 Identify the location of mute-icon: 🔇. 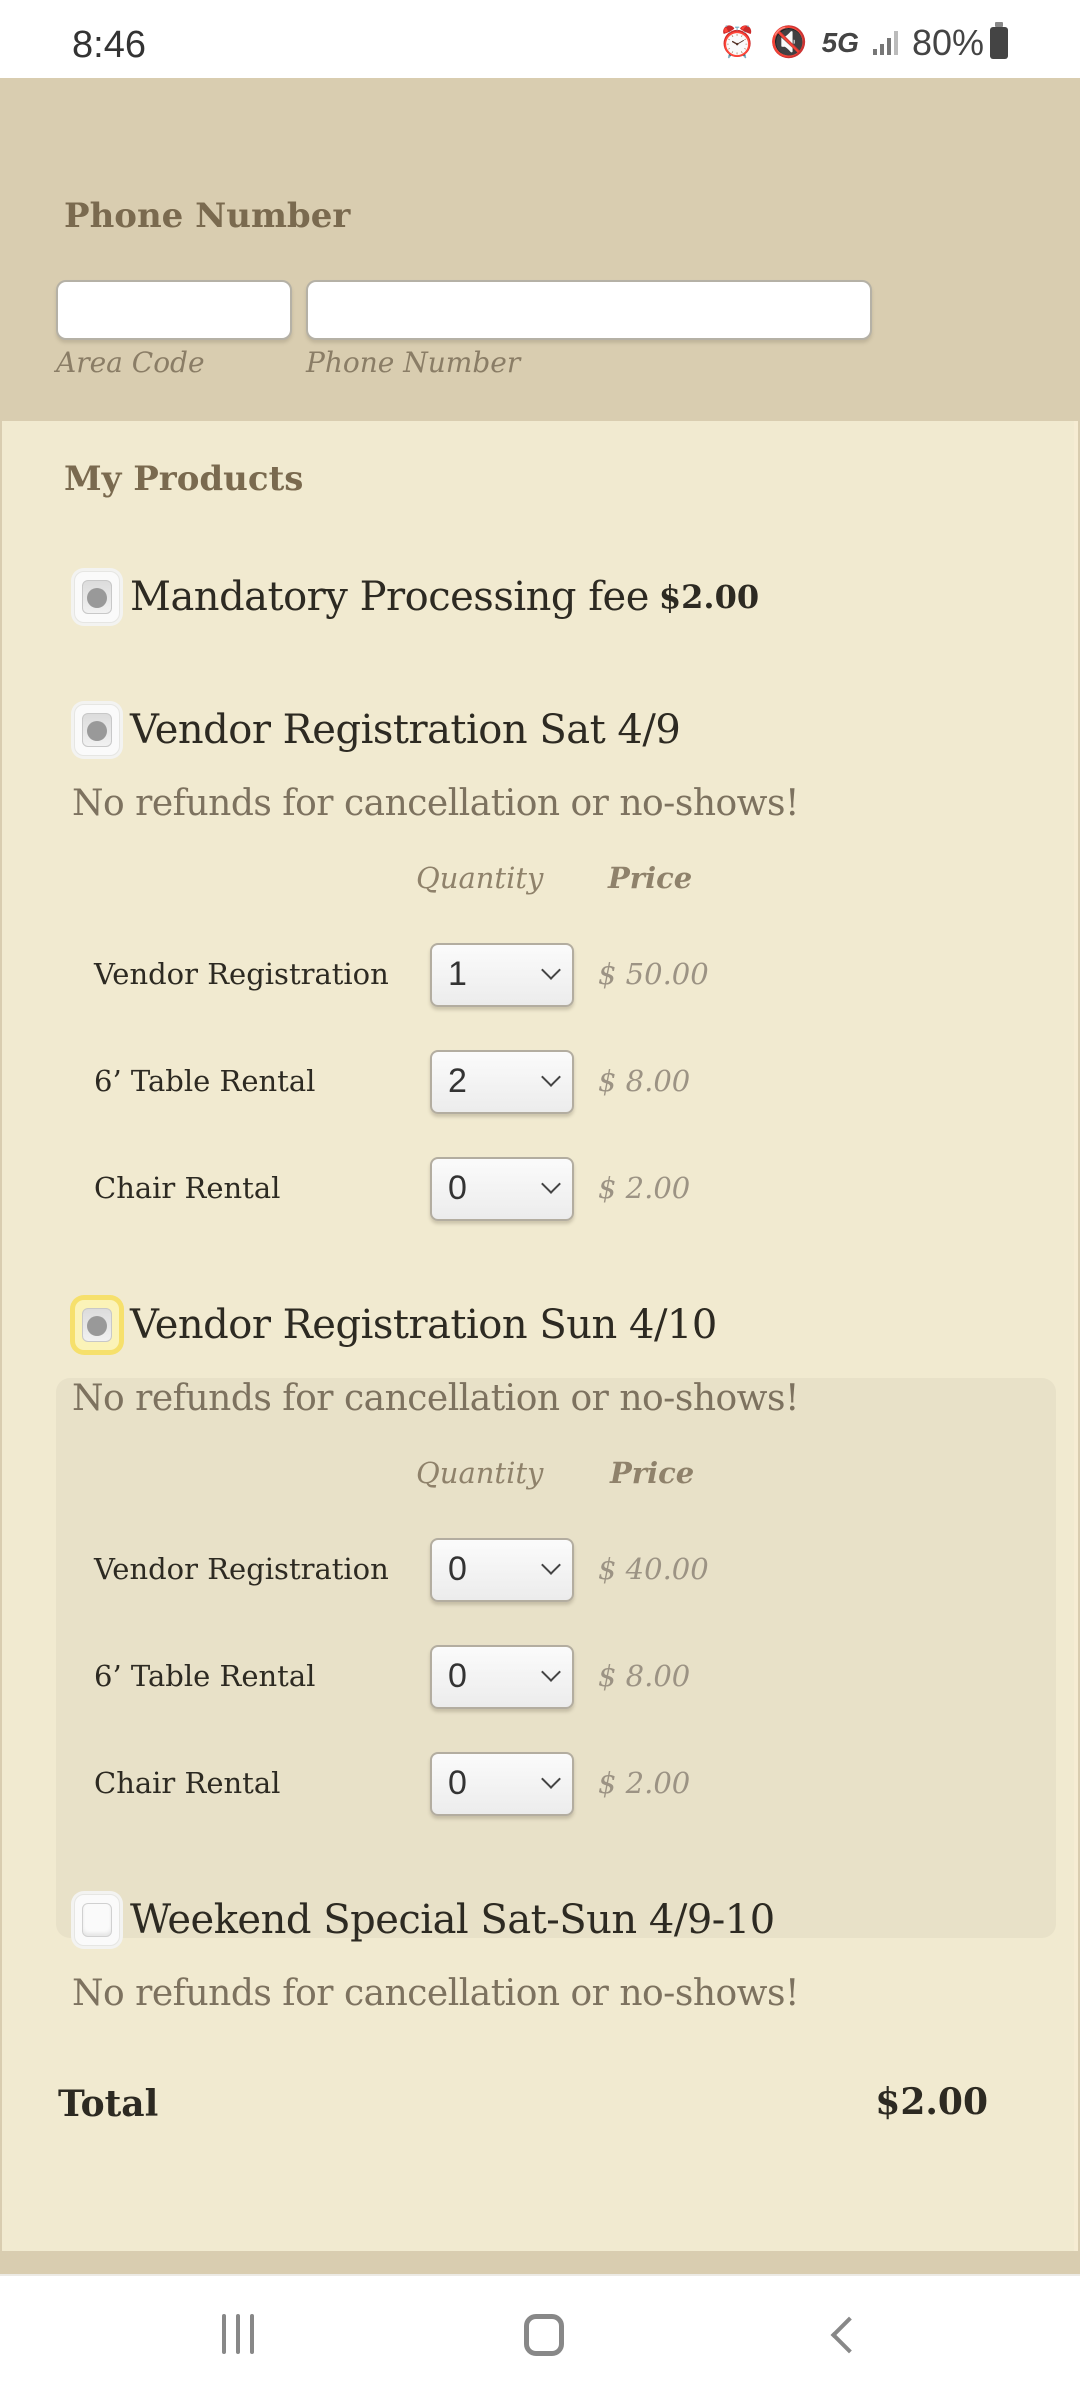
(789, 42).